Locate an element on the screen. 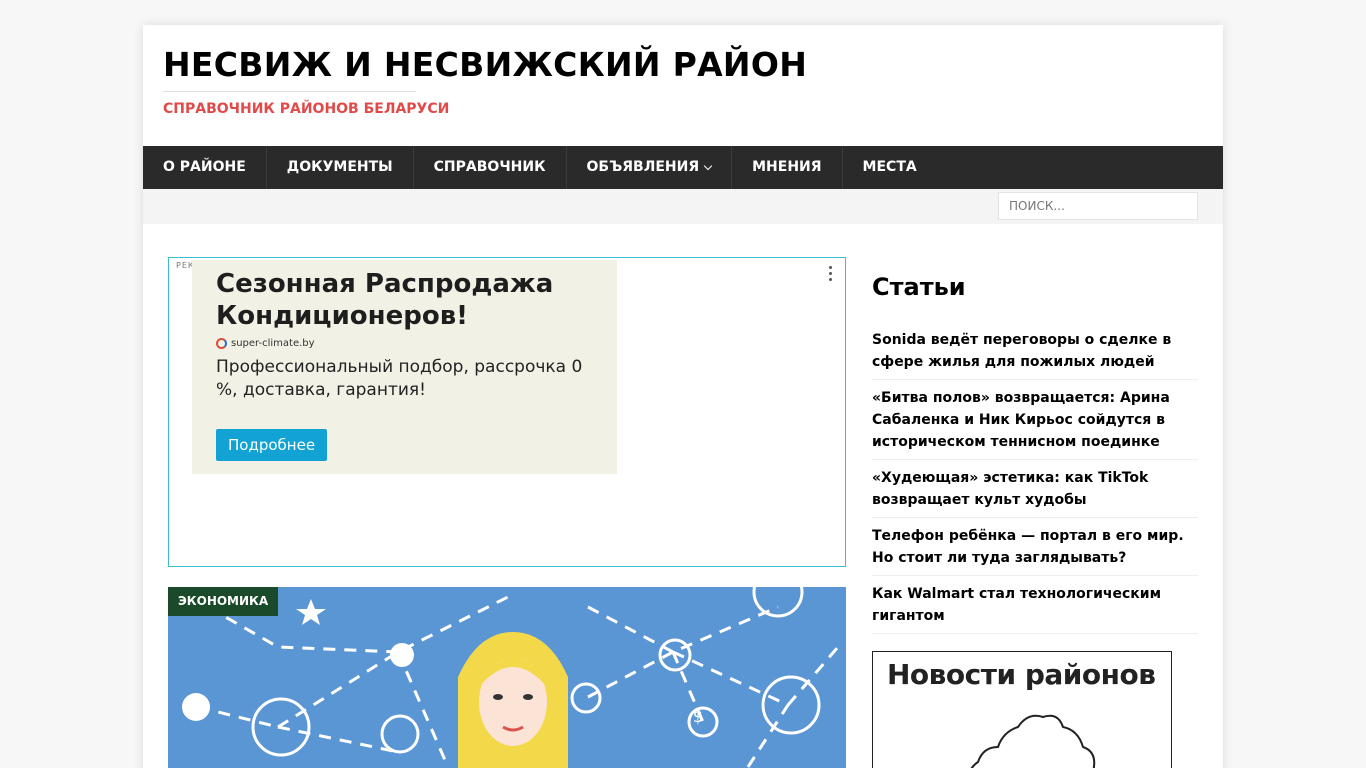 The image size is (1366, 768). news-banner-title: Новости районов is located at coordinates (1021, 674).